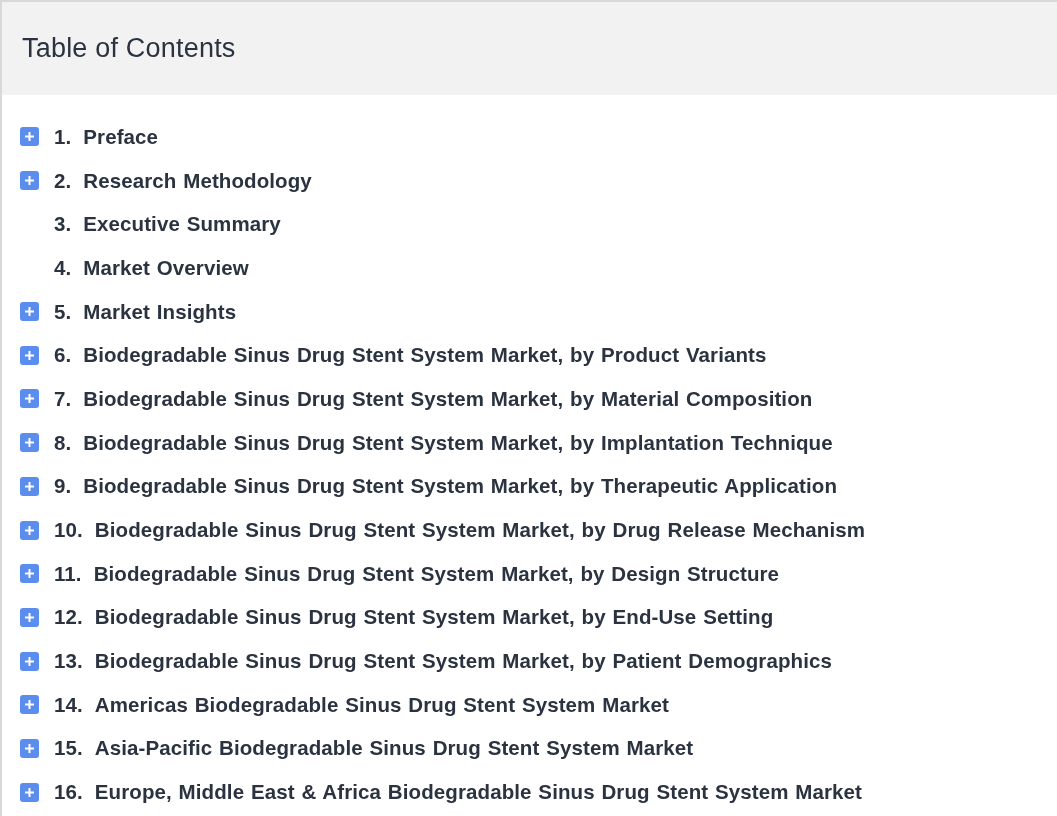  What do you see at coordinates (410, 355) in the screenshot?
I see `toc-entry-link: 6. Biodegradable Sinus Drug Stent System Market, by Product Variants` at bounding box center [410, 355].